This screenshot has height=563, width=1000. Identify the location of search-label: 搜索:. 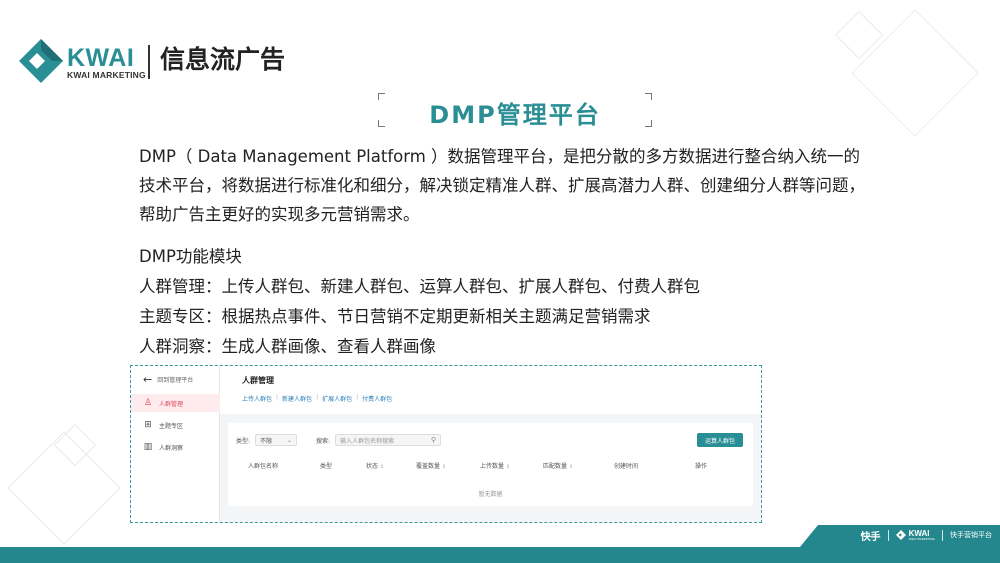
(323, 441).